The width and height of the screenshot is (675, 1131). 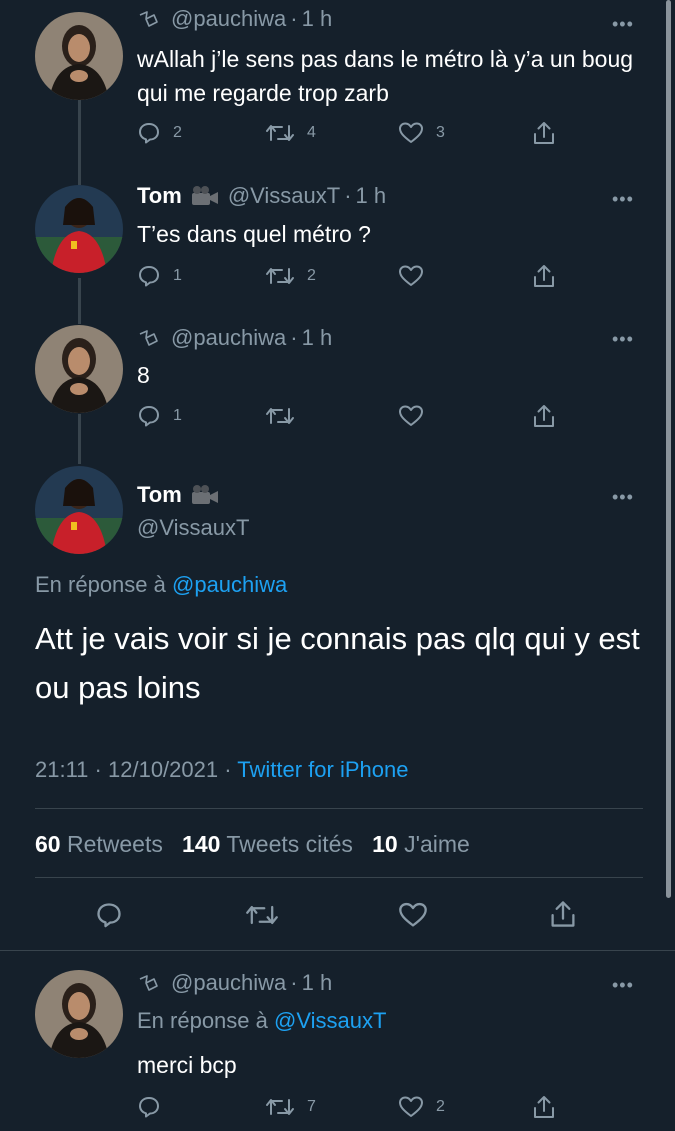 What do you see at coordinates (177, 415) in the screenshot?
I see `reply-count: 1` at bounding box center [177, 415].